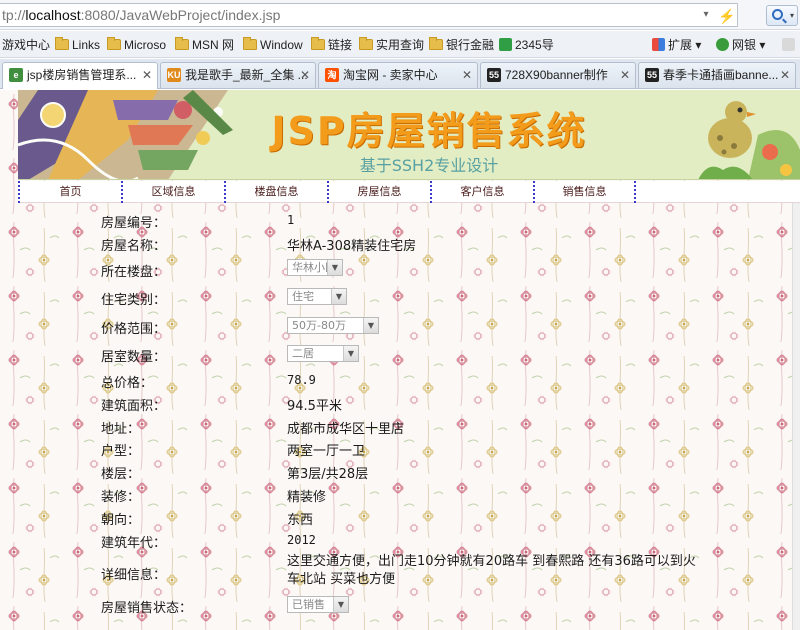  I want to click on search-engine-button: ▾, so click(782, 15).